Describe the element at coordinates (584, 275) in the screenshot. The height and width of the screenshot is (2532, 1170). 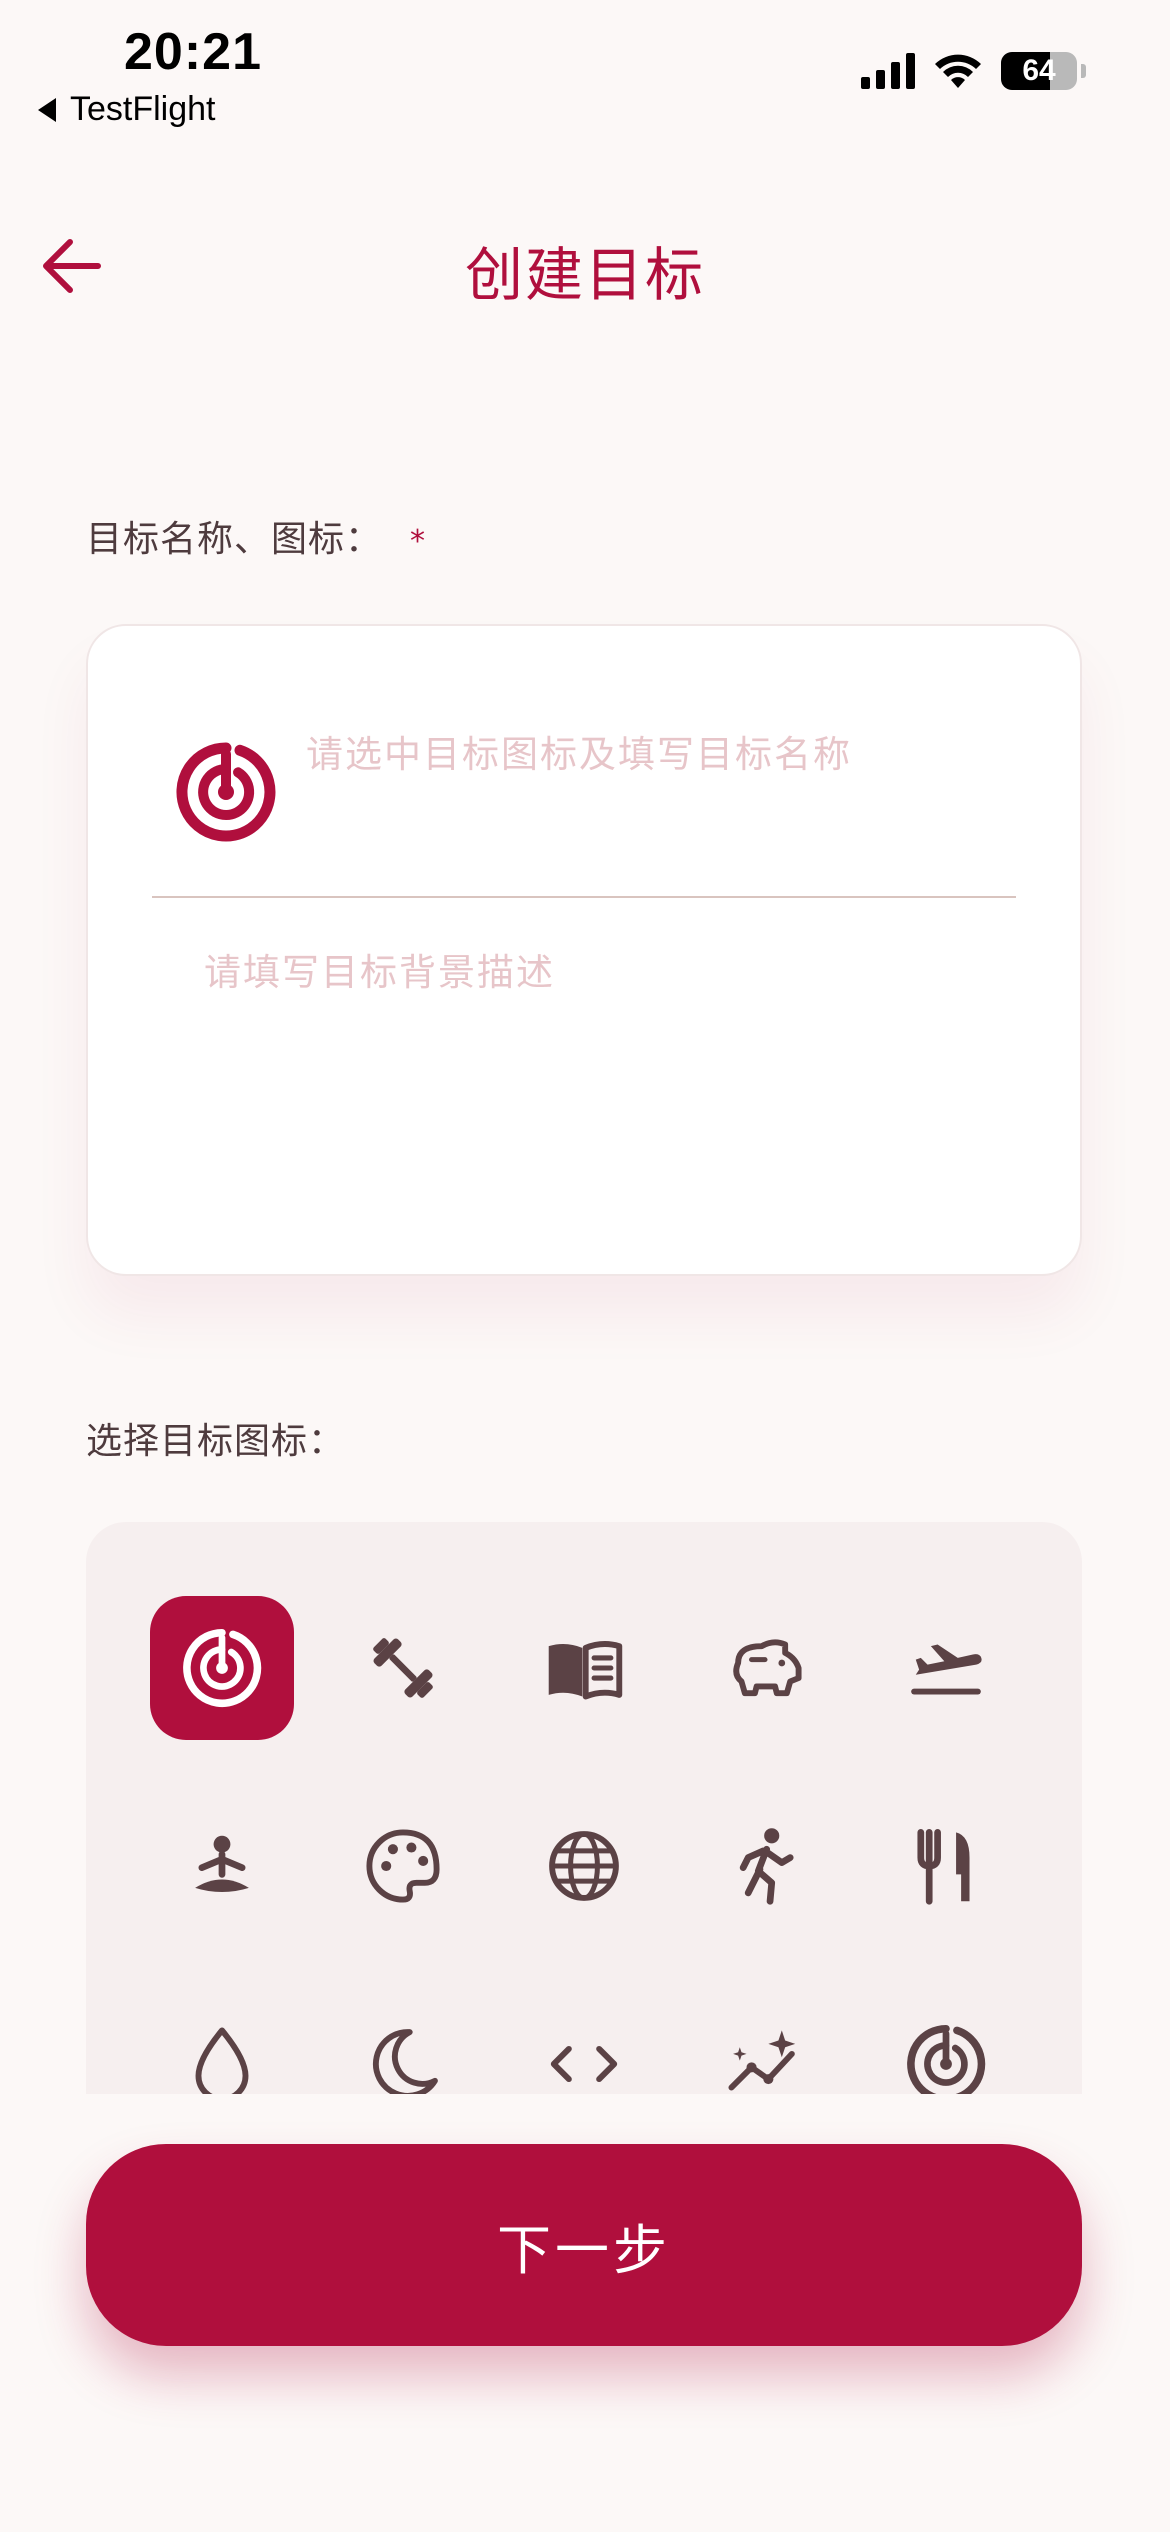
I see `page-title: 创建目标` at that location.